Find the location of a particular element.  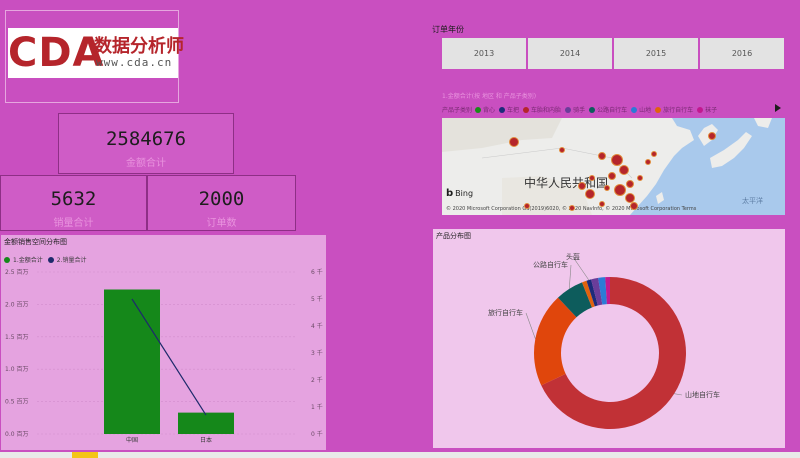

kpi-quantity-value: 5632 is located at coordinates (73, 199).